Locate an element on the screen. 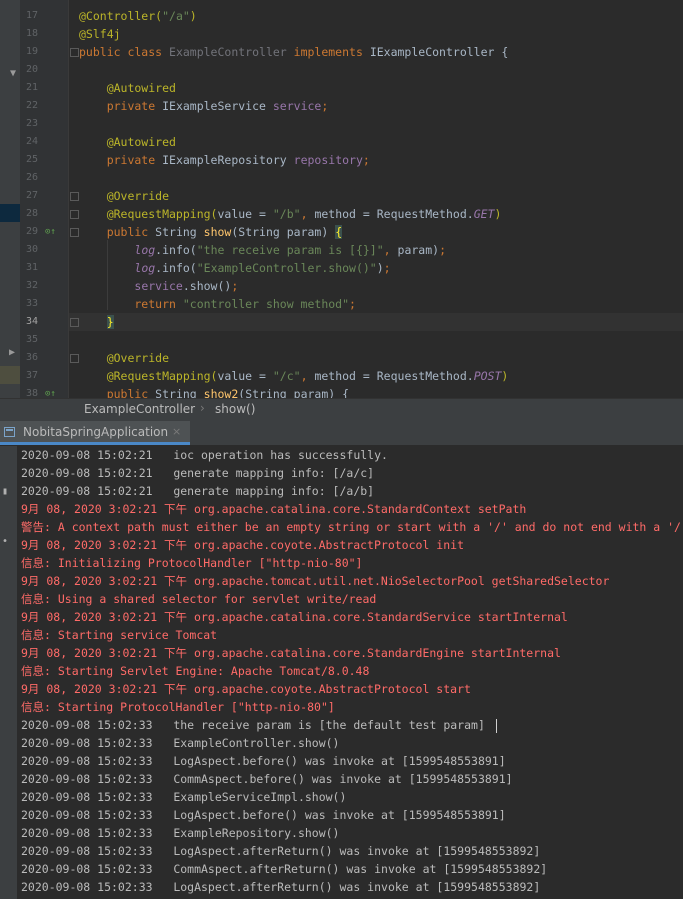 Image resolution: width=683 pixels, height=899 pixels. line-number: 26 is located at coordinates (31, 177).